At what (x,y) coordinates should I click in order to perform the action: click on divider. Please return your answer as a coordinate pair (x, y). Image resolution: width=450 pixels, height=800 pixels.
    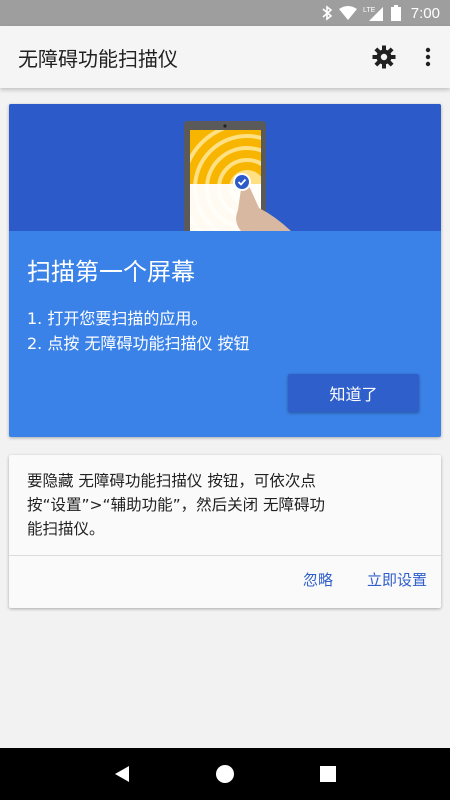
    Looking at the image, I should click on (225, 555).